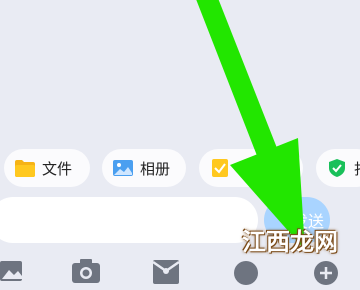  I want to click on message-input, so click(129, 220).